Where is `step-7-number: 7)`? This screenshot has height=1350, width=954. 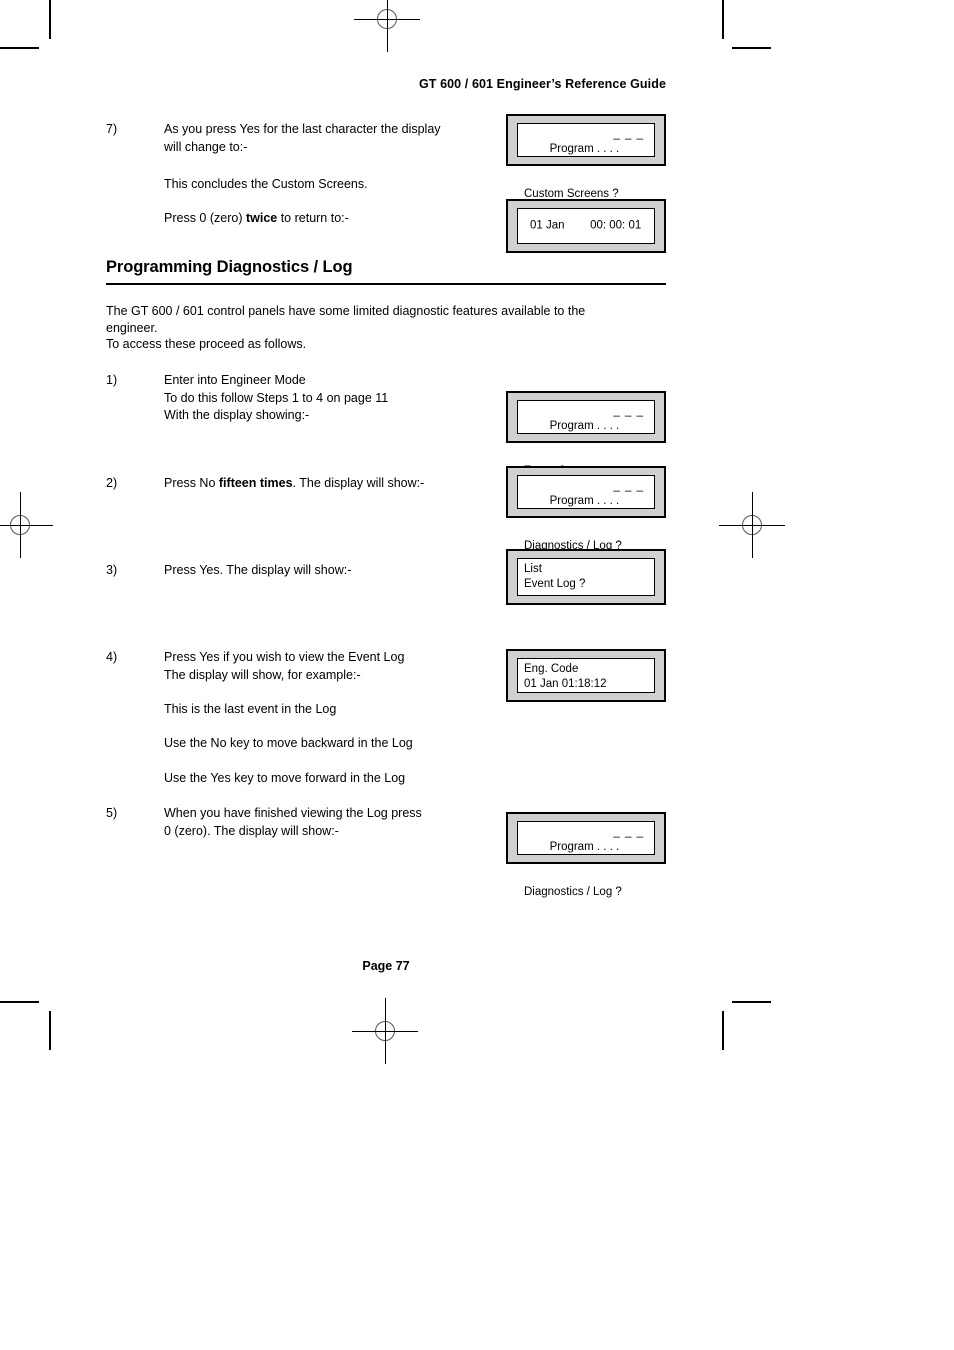 step-7-number: 7) is located at coordinates (112, 129).